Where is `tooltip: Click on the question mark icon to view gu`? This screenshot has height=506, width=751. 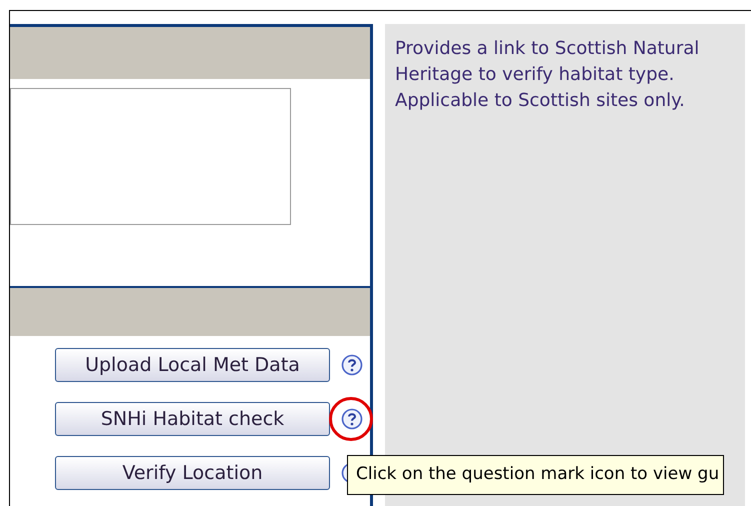 tooltip: Click on the question mark icon to view gu is located at coordinates (535, 475).